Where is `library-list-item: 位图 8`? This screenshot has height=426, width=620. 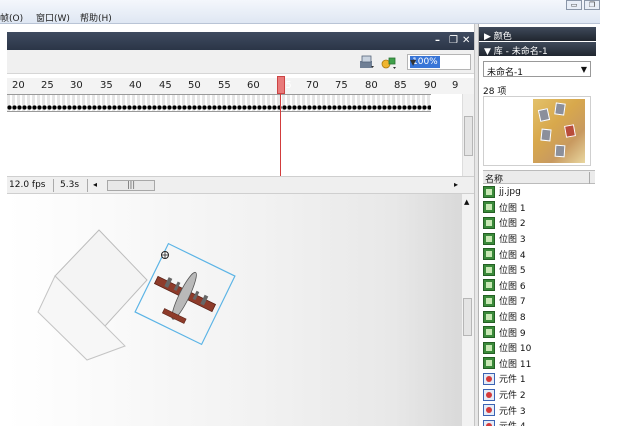 library-list-item: 位图 8 is located at coordinates (539, 317).